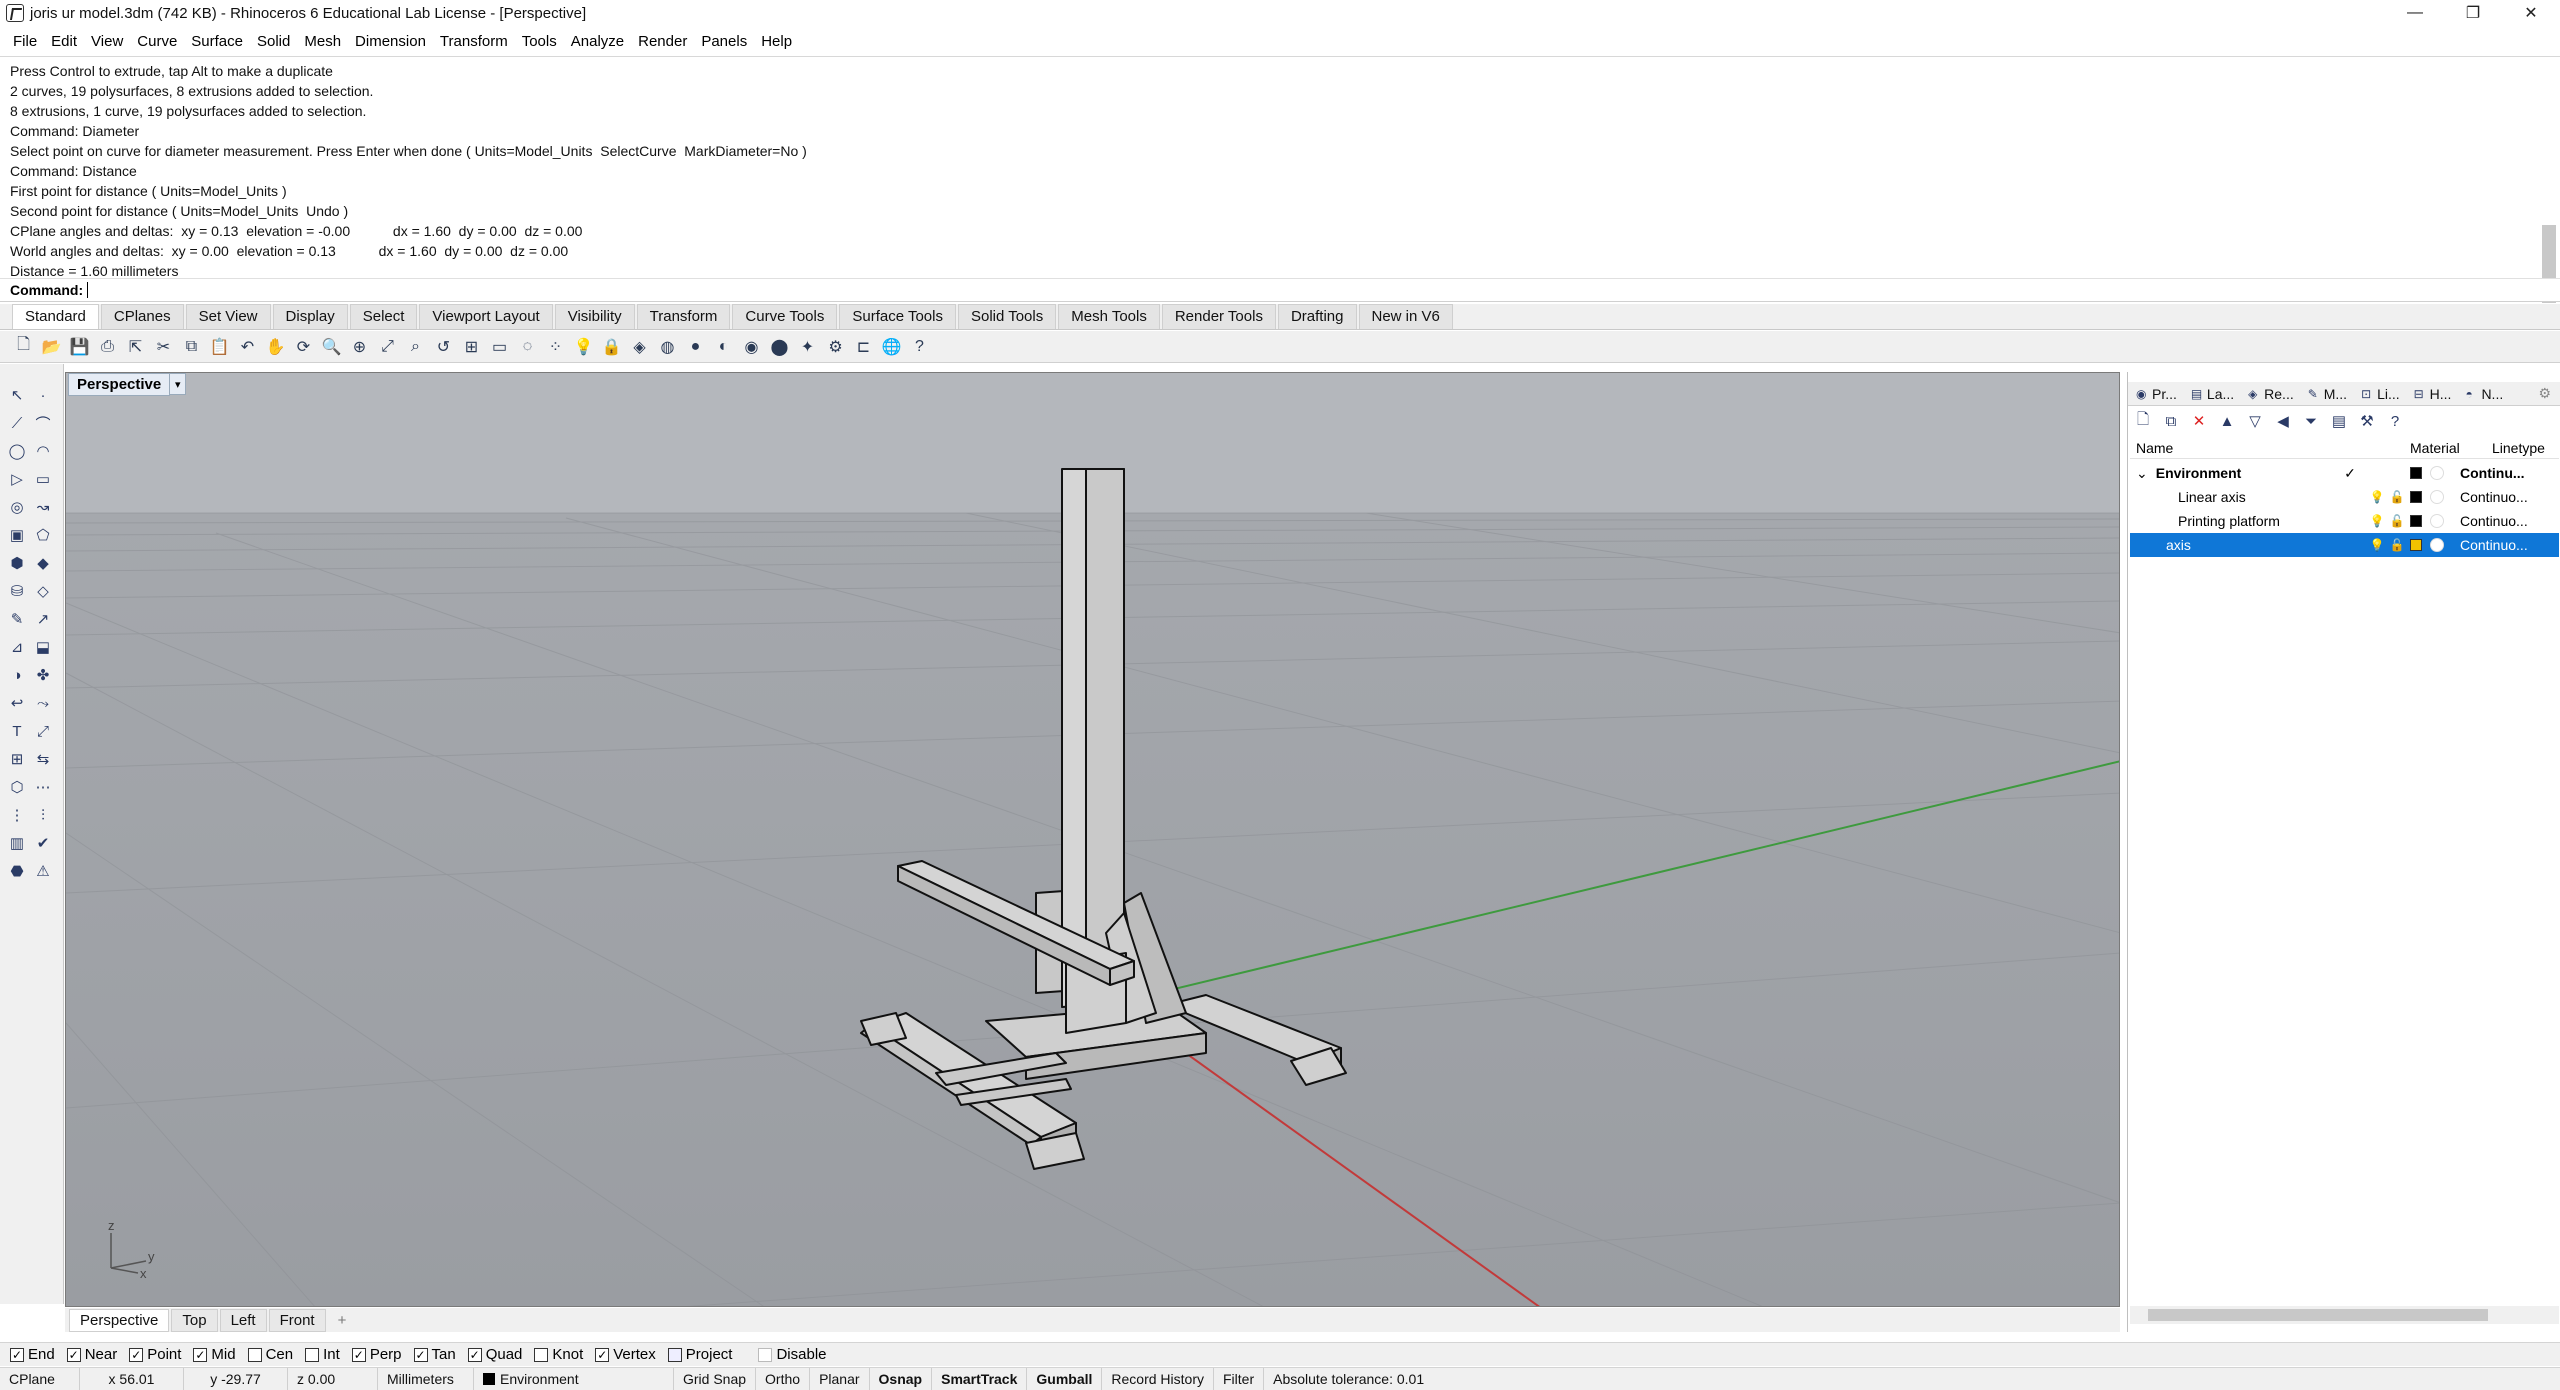  What do you see at coordinates (558, 1354) in the screenshot?
I see `osnap-knot: Knot` at bounding box center [558, 1354].